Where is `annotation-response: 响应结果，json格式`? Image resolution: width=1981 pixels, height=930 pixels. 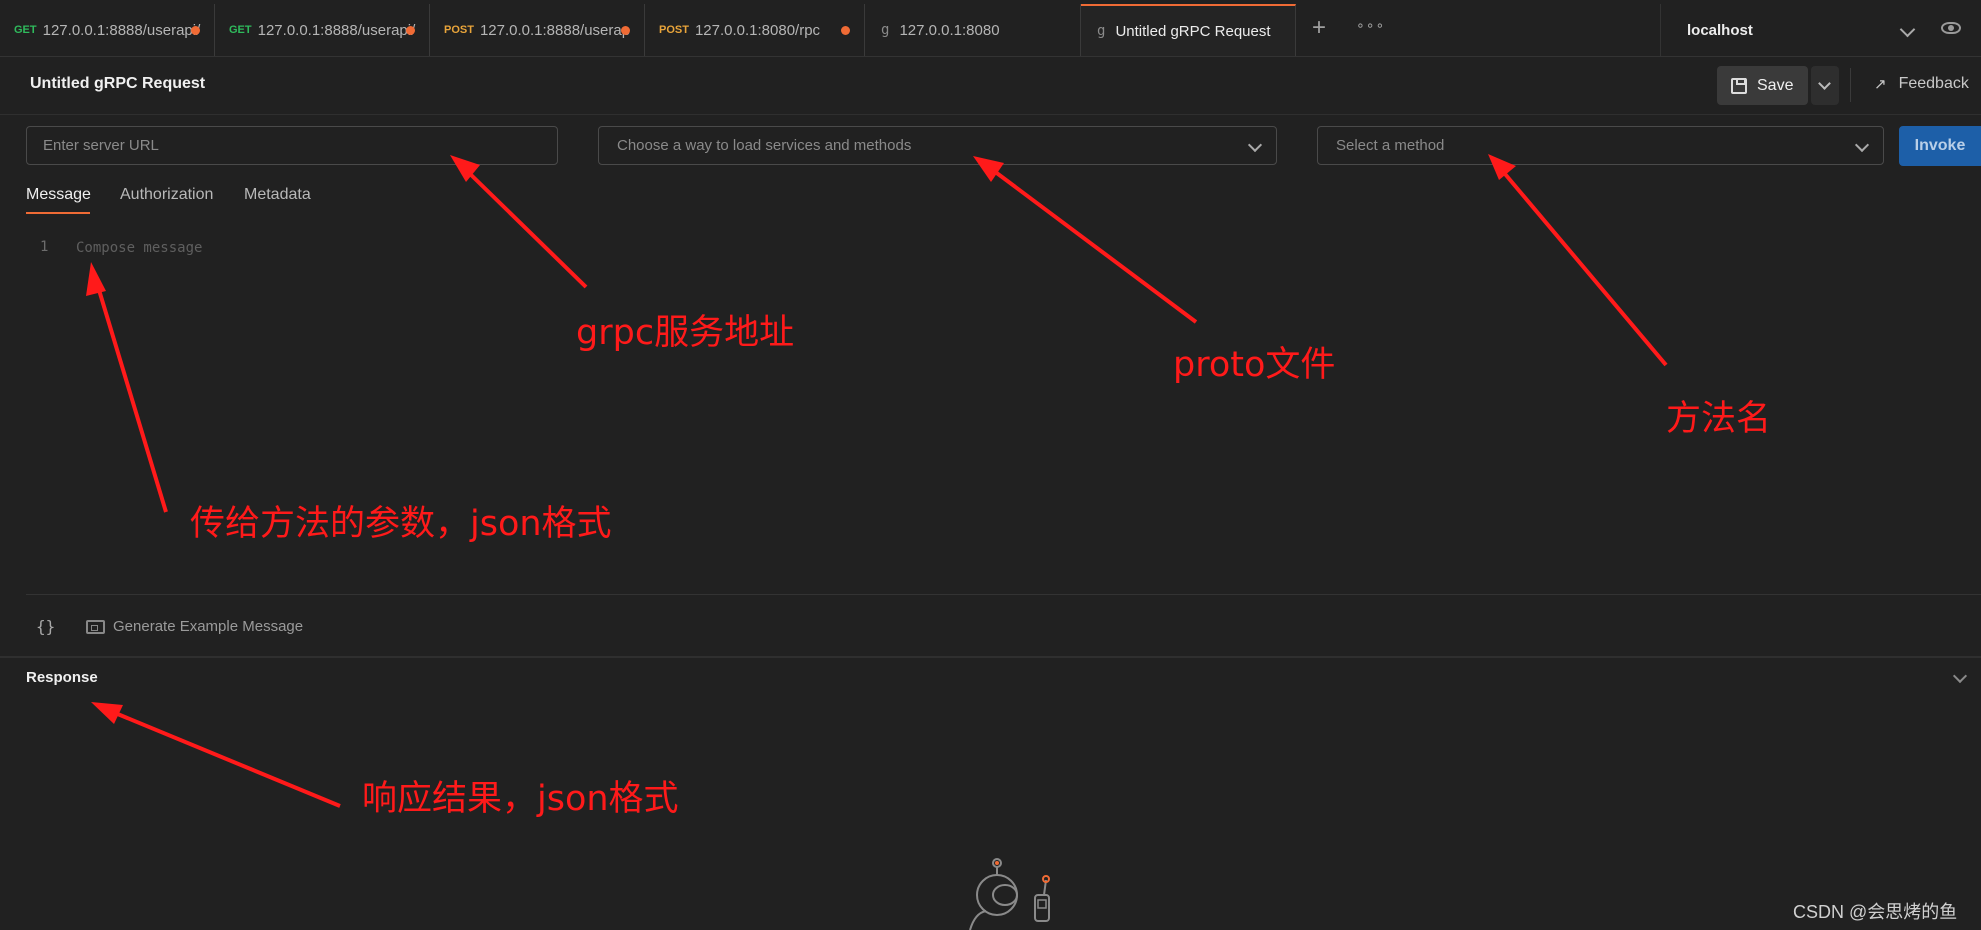 annotation-response: 响应结果，json格式 is located at coordinates (520, 799).